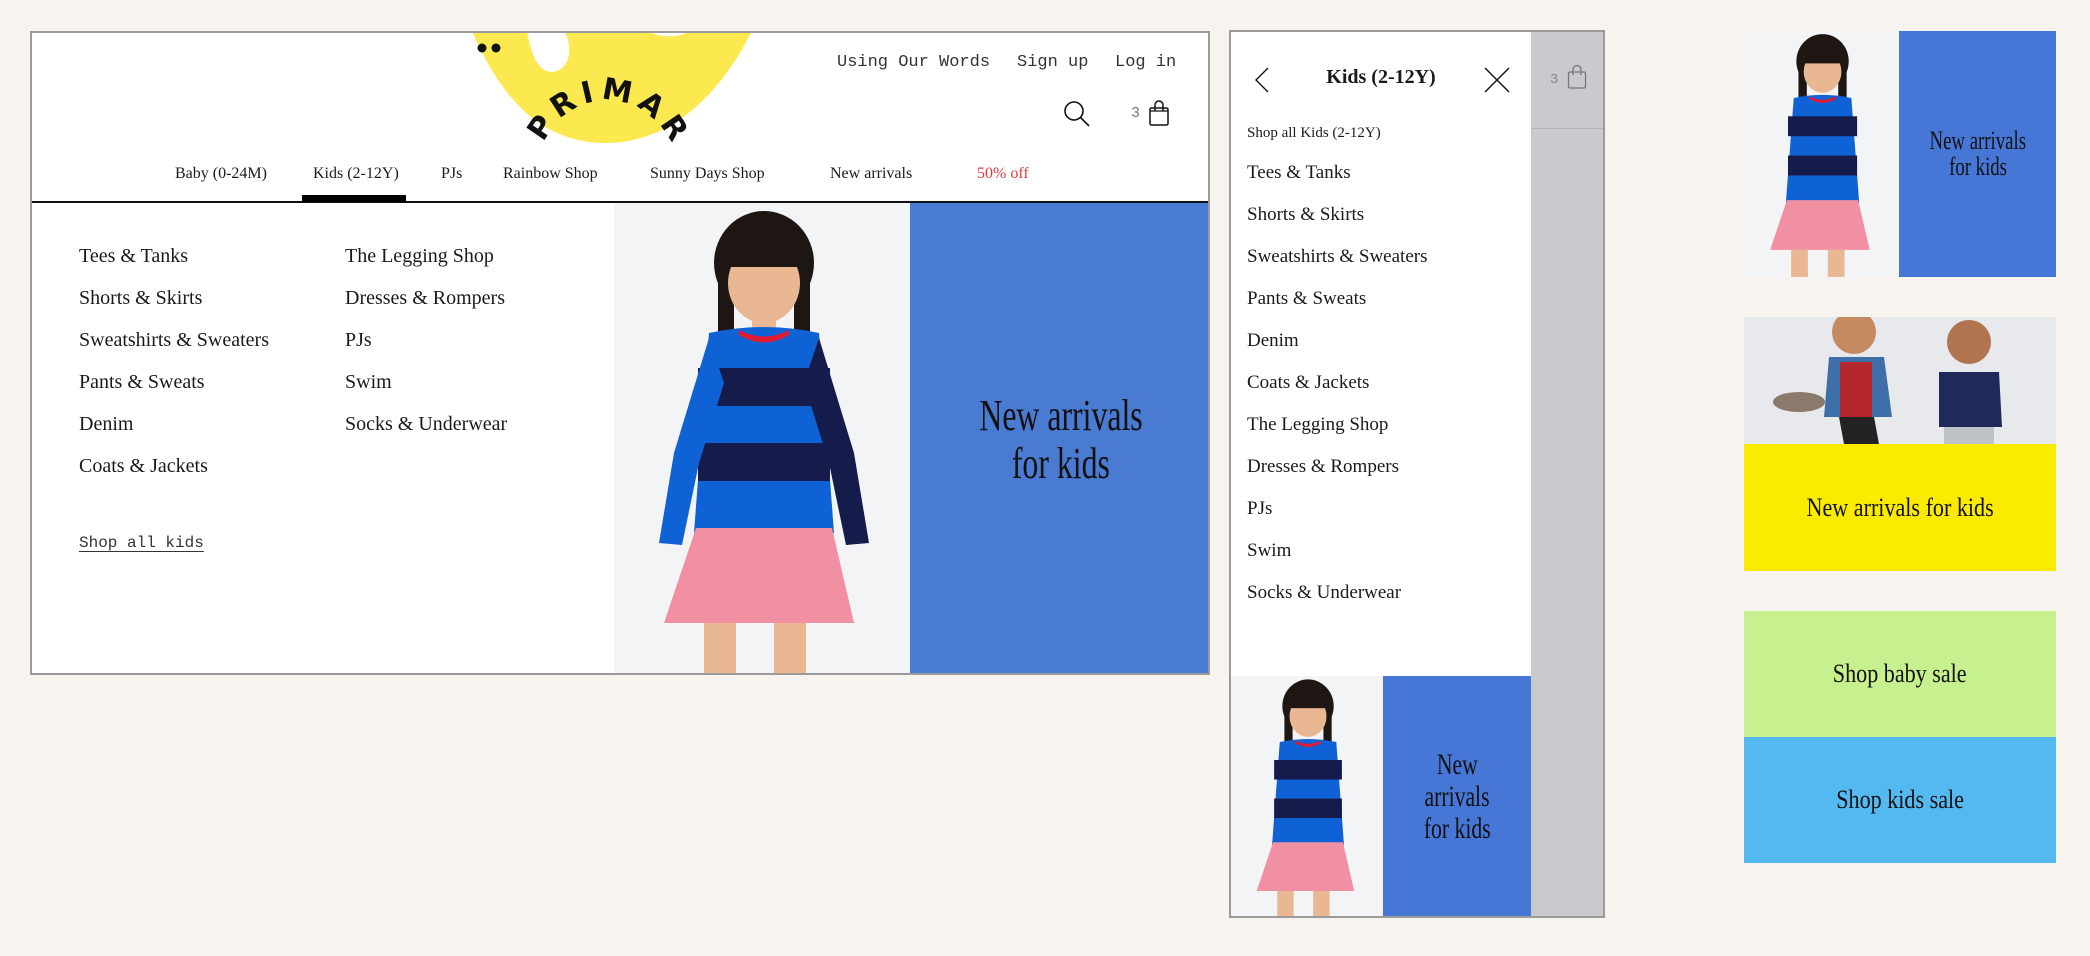  What do you see at coordinates (174, 340) in the screenshot?
I see `mega-link-sweatshirts-sweaters: Sweatshirts & Sweaters` at bounding box center [174, 340].